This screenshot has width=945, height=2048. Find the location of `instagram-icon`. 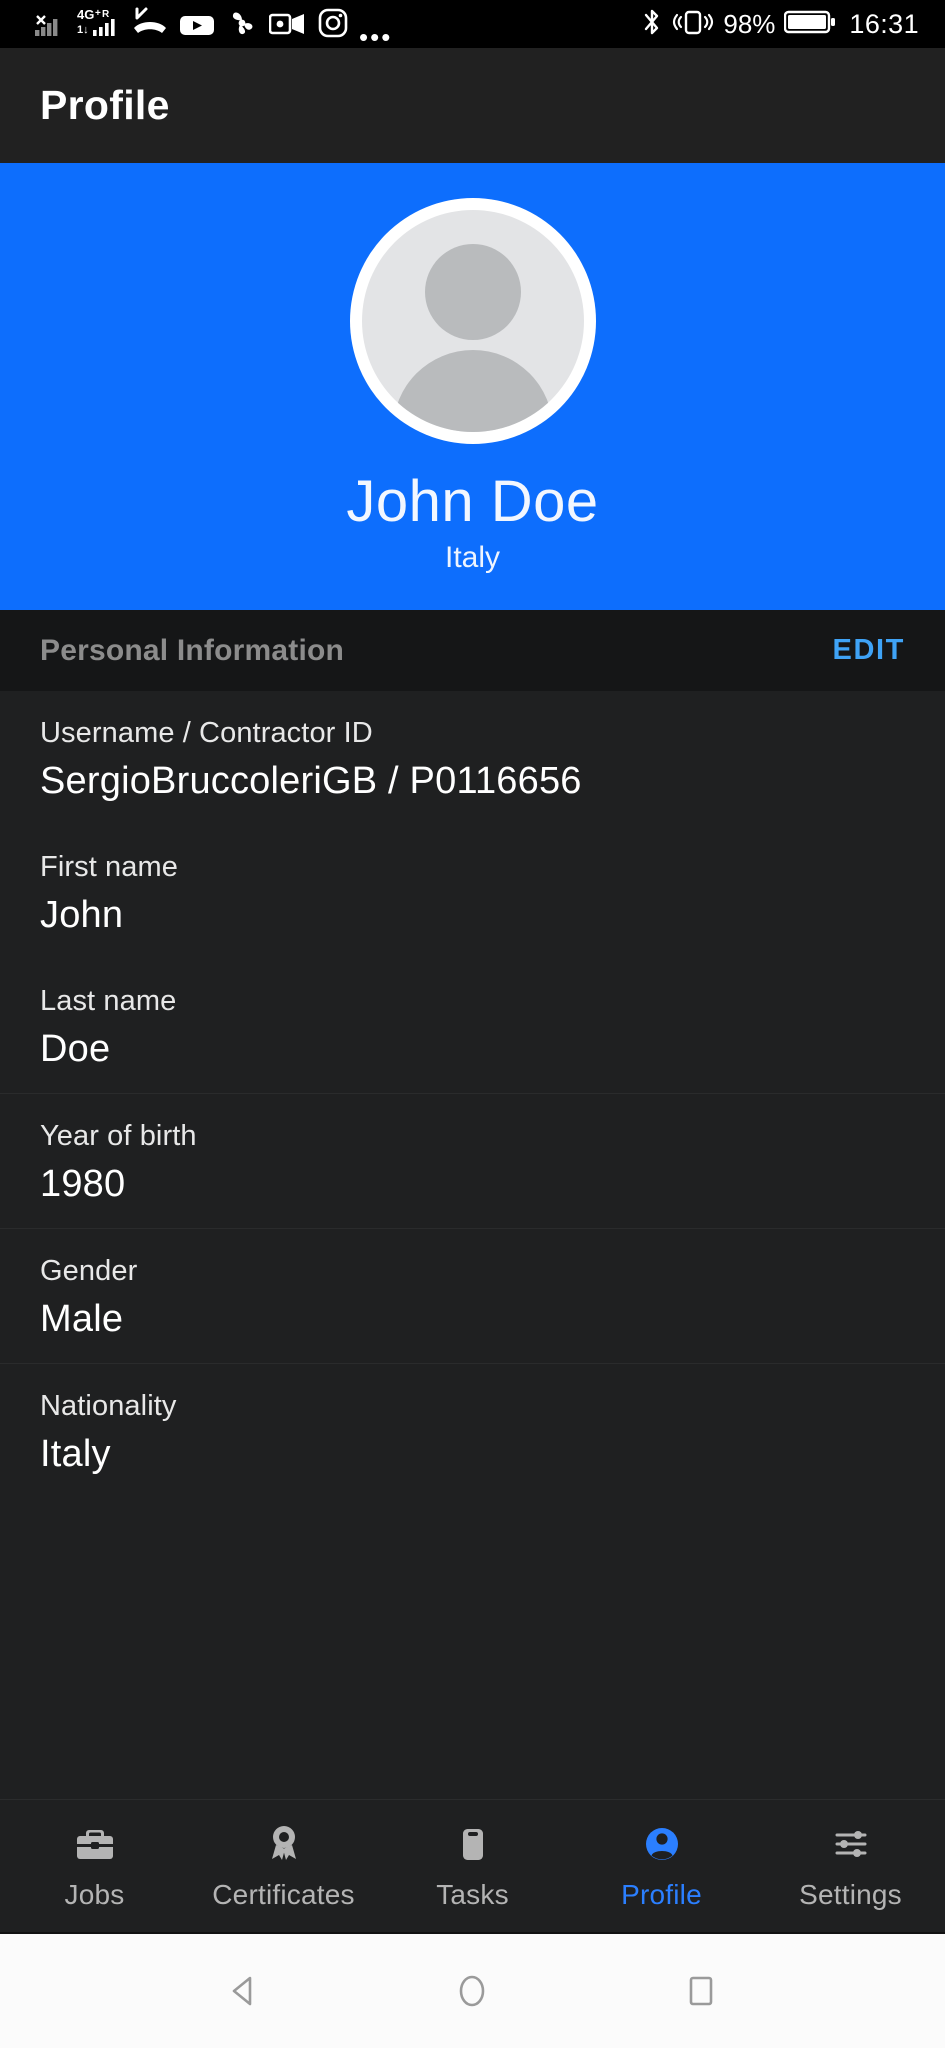

instagram-icon is located at coordinates (333, 25).